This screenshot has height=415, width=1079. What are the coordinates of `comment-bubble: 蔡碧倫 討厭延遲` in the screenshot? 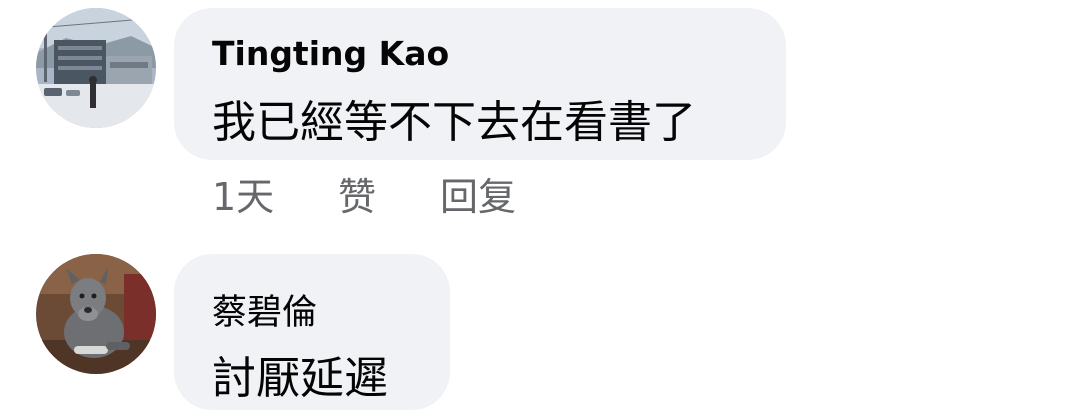 It's located at (312, 332).